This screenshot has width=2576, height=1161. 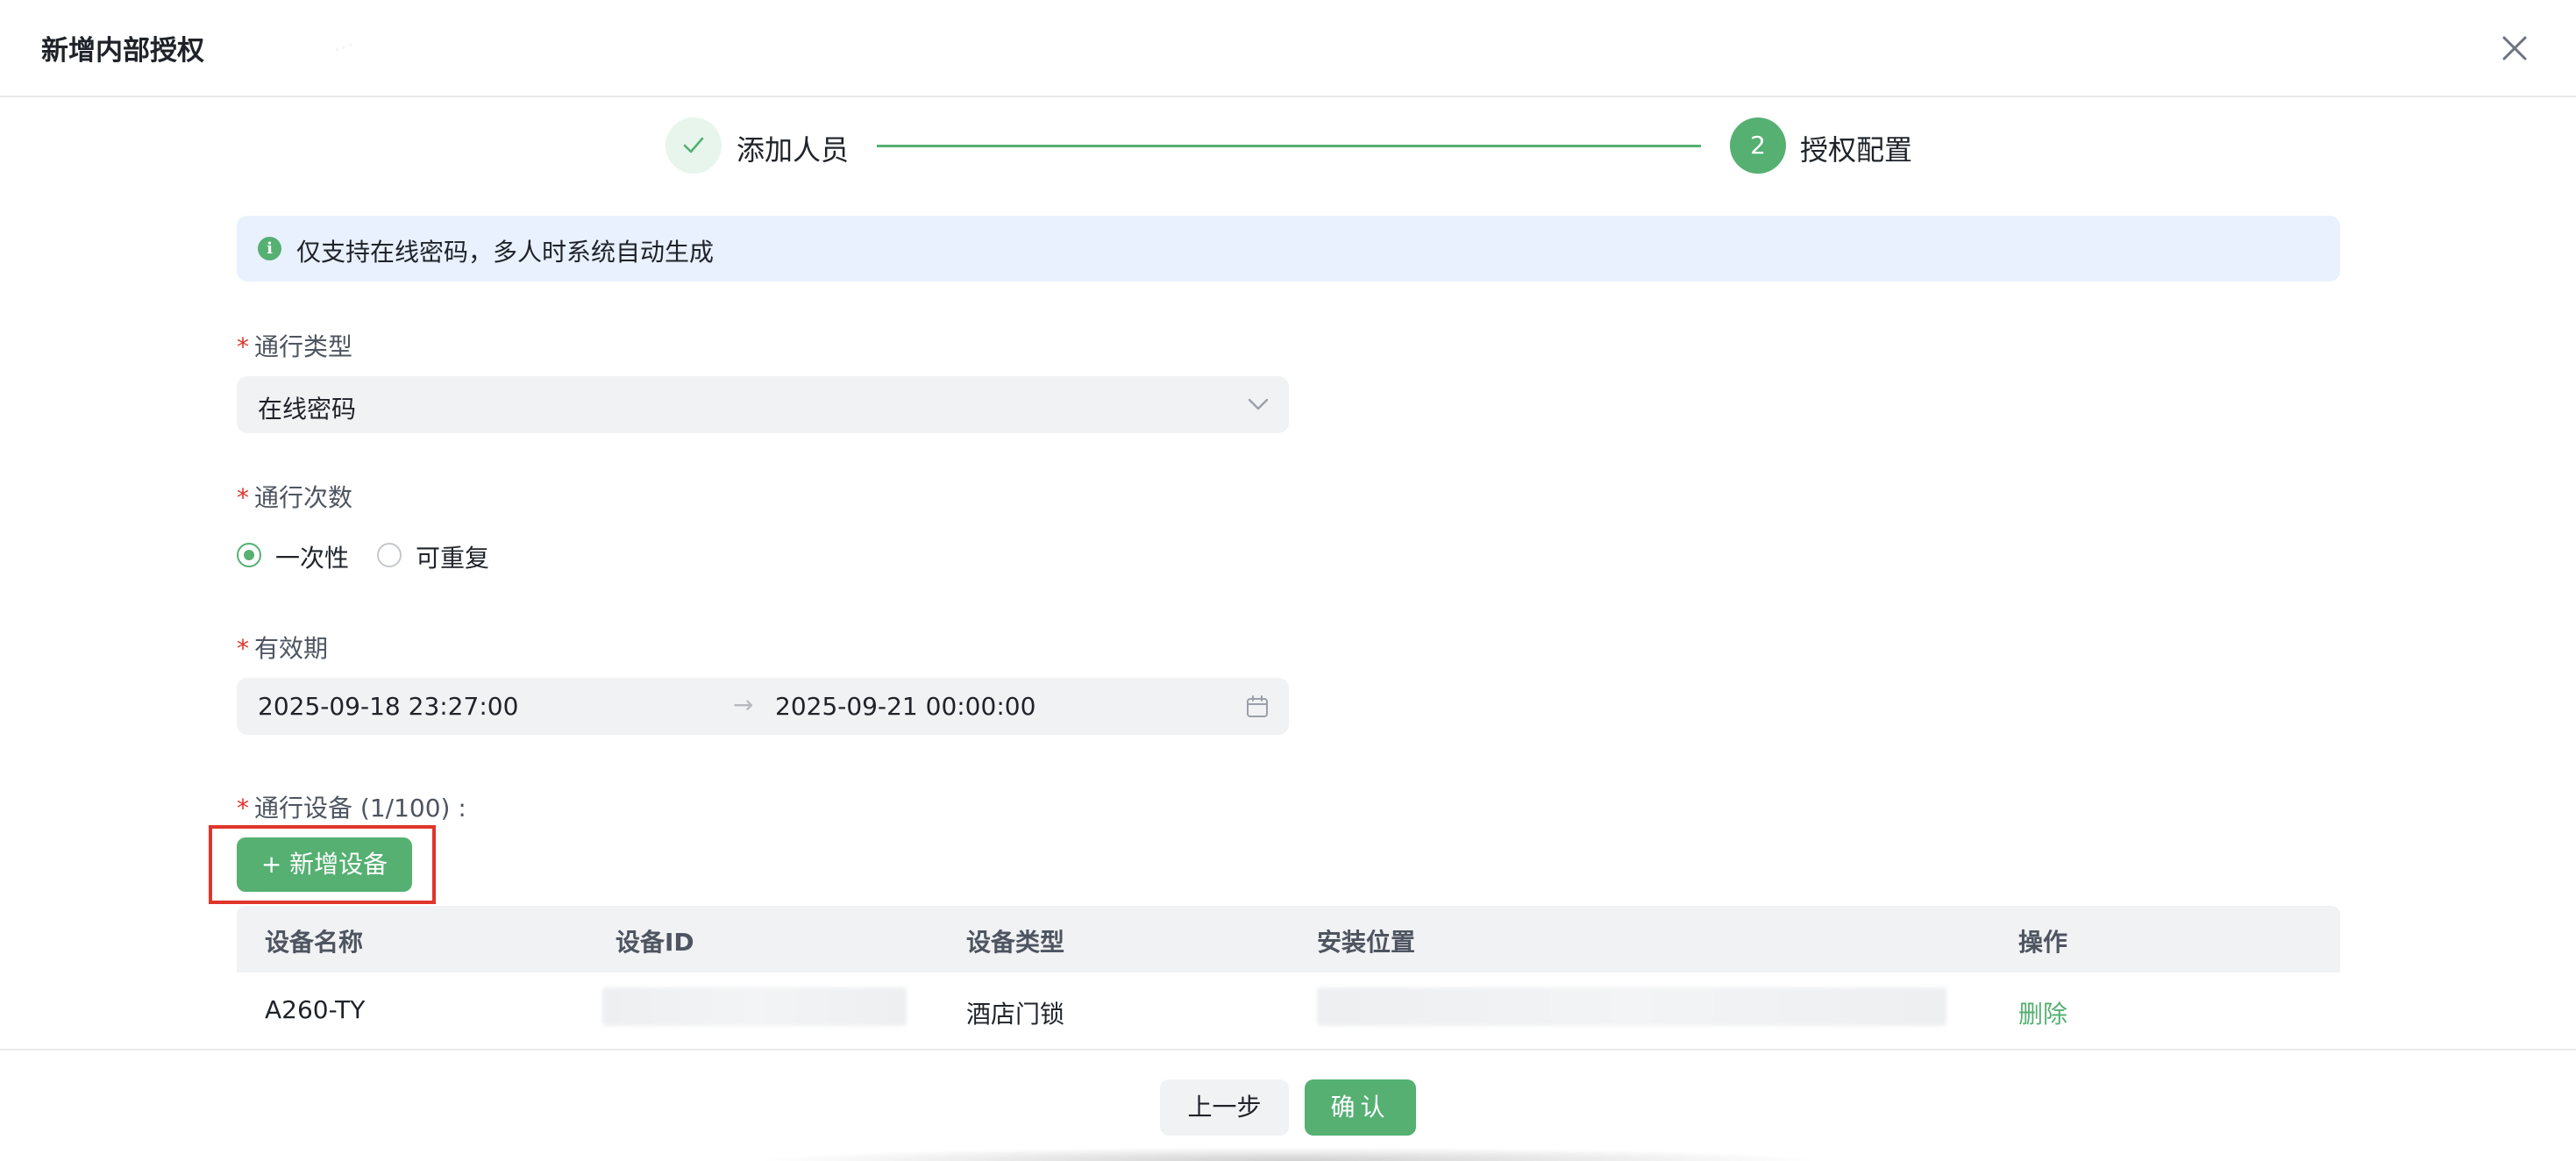 I want to click on device-location-redacted, so click(x=1631, y=1007).